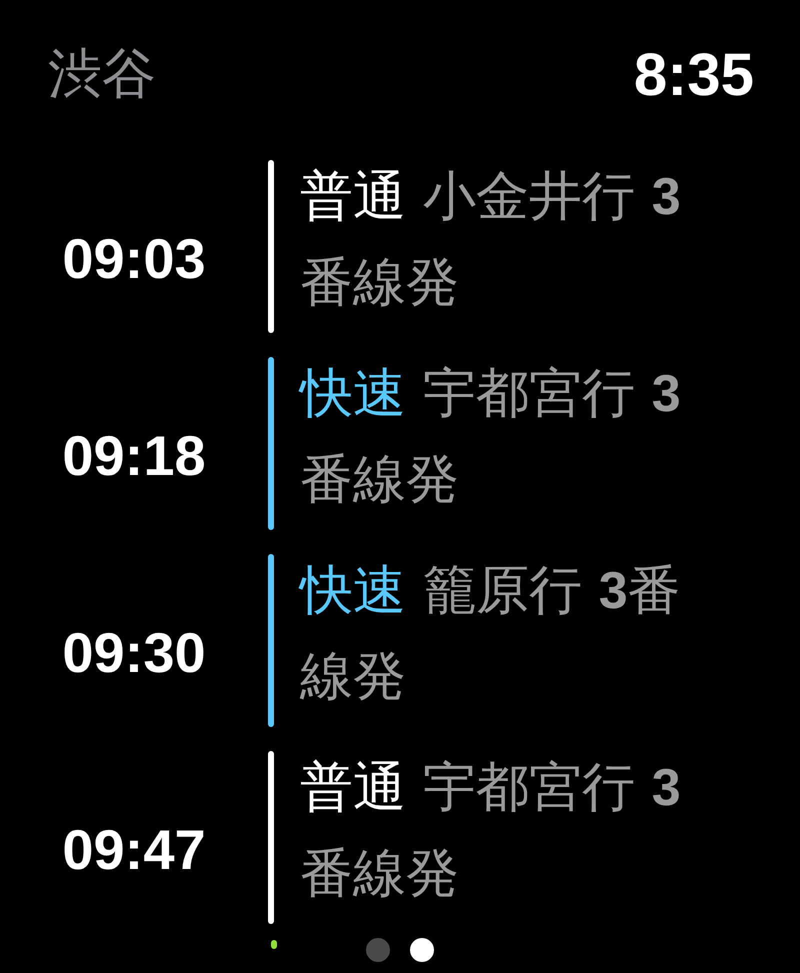 This screenshot has height=973, width=800. What do you see at coordinates (134, 258) in the screenshot?
I see `departure-time: 09:03` at bounding box center [134, 258].